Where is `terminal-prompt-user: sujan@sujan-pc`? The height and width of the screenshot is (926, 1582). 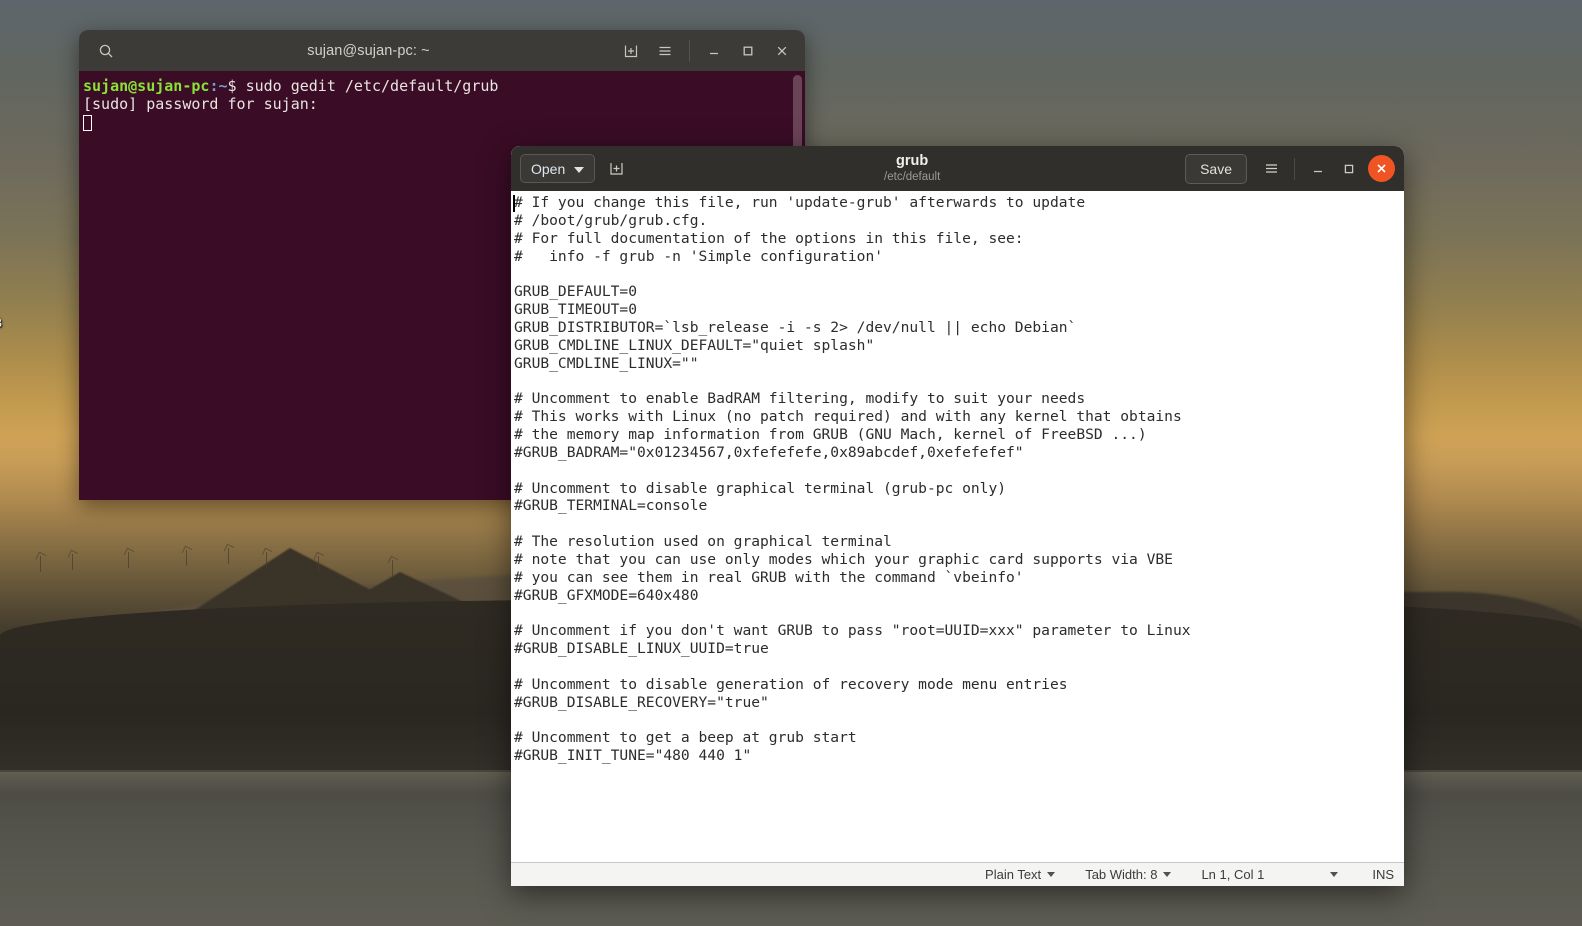 terminal-prompt-user: sujan@sujan-pc is located at coordinates (146, 86).